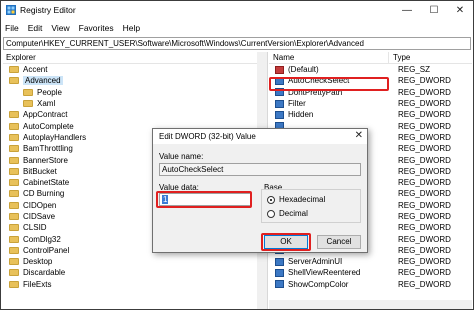 This screenshot has width=474, height=310. Describe the element at coordinates (11, 10) in the screenshot. I see `registry-icon` at that location.